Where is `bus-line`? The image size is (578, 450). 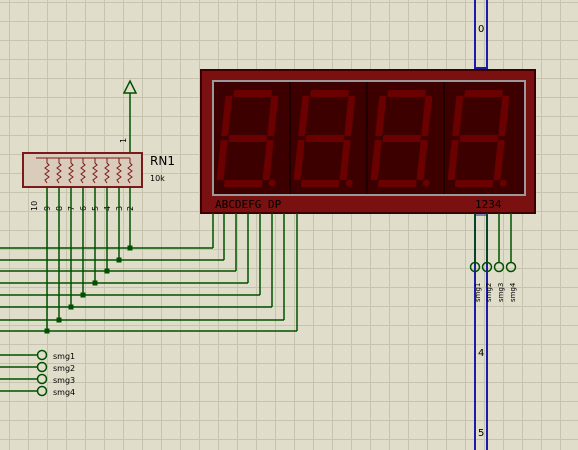
bus-line is located at coordinates (481, 225).